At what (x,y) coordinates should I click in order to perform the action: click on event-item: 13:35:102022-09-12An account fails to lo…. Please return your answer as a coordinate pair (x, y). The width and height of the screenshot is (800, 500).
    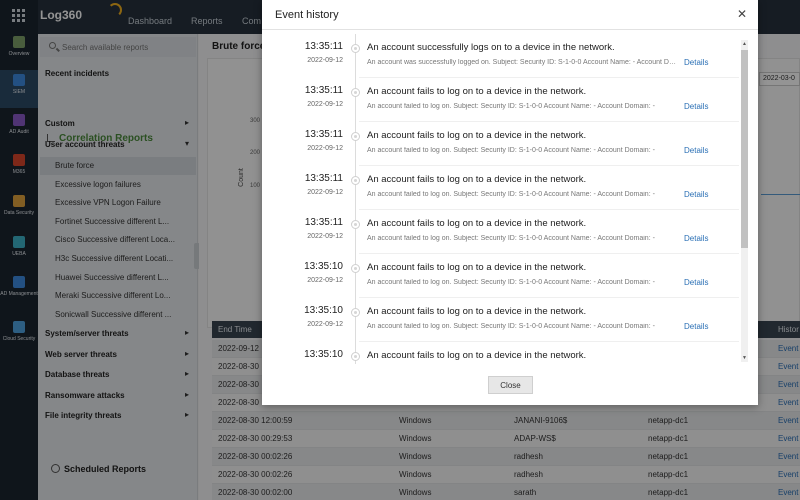
    Looking at the image, I should click on (501, 353).